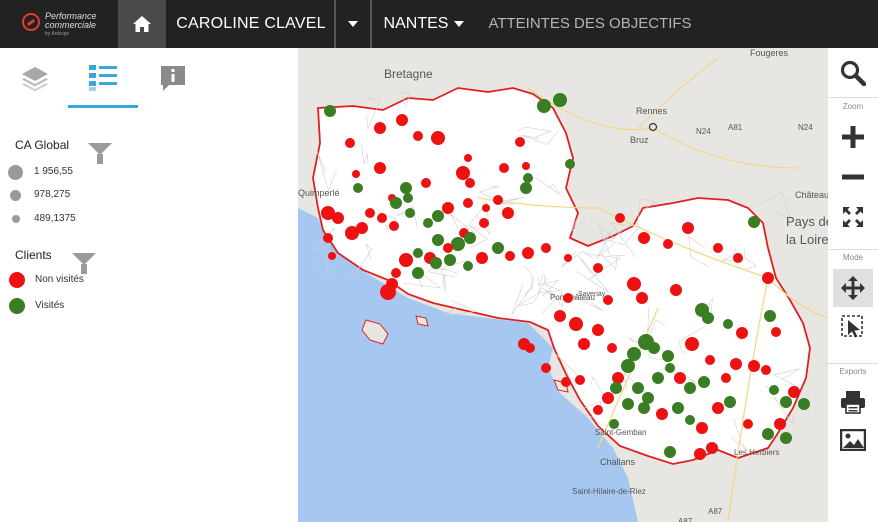 This screenshot has height=522, width=878. I want to click on zoom-in-button, so click(853, 137).